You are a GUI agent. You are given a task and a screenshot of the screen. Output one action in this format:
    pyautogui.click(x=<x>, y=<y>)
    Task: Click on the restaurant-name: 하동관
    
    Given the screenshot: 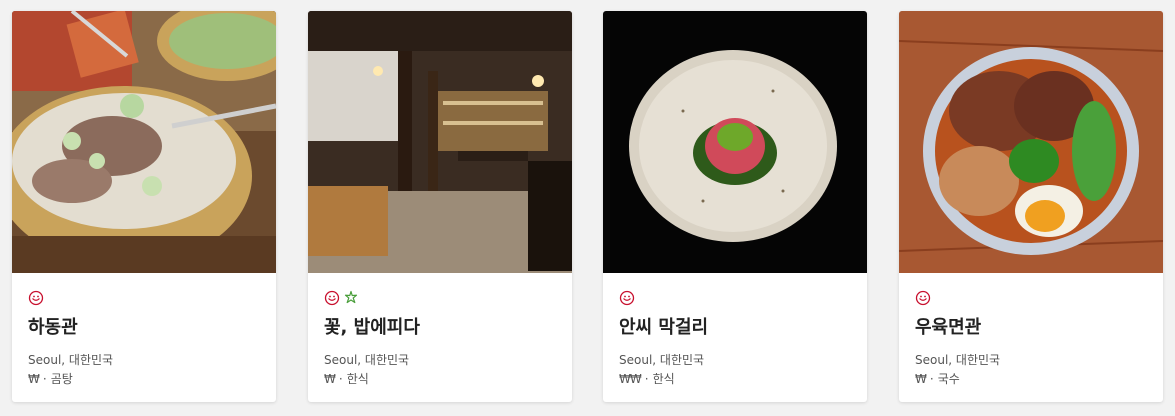 What is the action you would take?
    pyautogui.click(x=144, y=328)
    